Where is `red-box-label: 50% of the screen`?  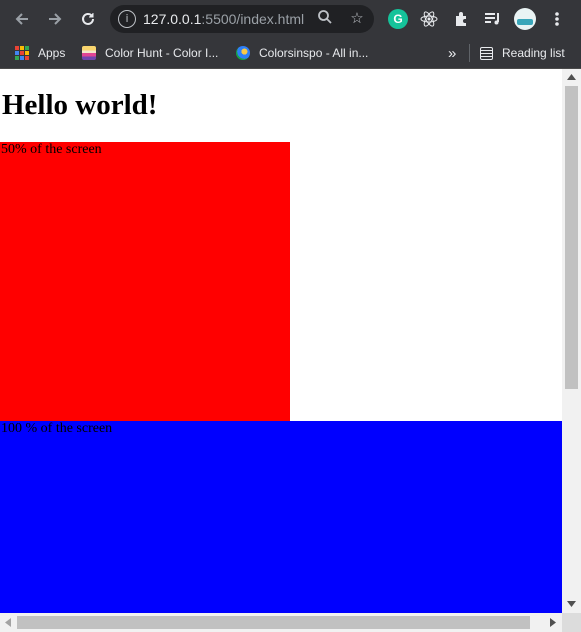
red-box-label: 50% of the screen is located at coordinates (51, 149).